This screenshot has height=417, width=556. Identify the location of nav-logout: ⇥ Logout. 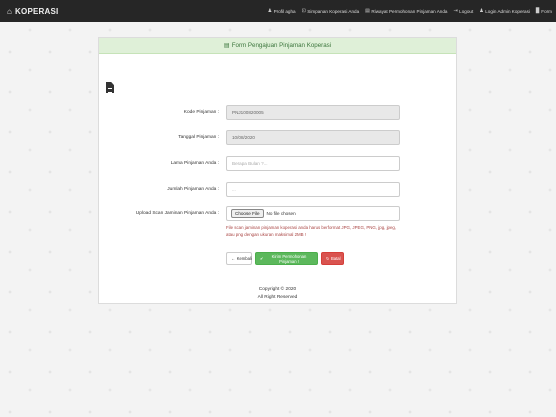
(463, 11).